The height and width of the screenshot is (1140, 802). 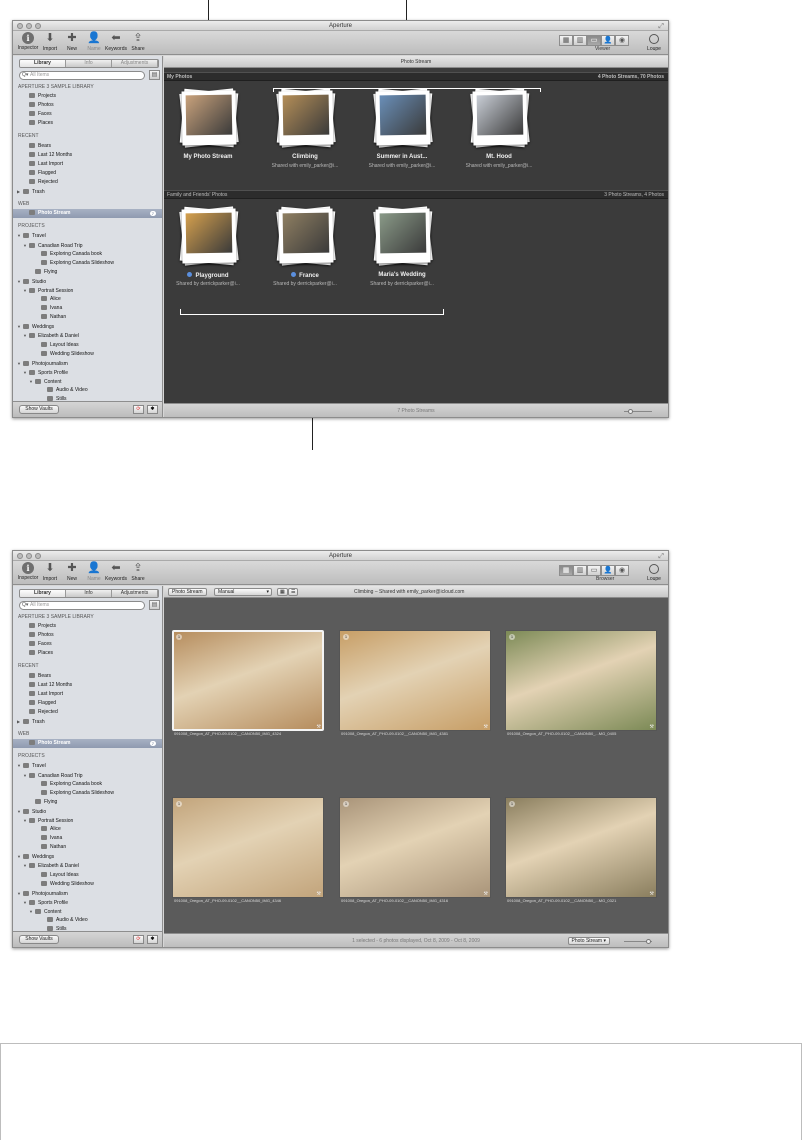 What do you see at coordinates (87, 653) in the screenshot?
I see `library-item: Places` at bounding box center [87, 653].